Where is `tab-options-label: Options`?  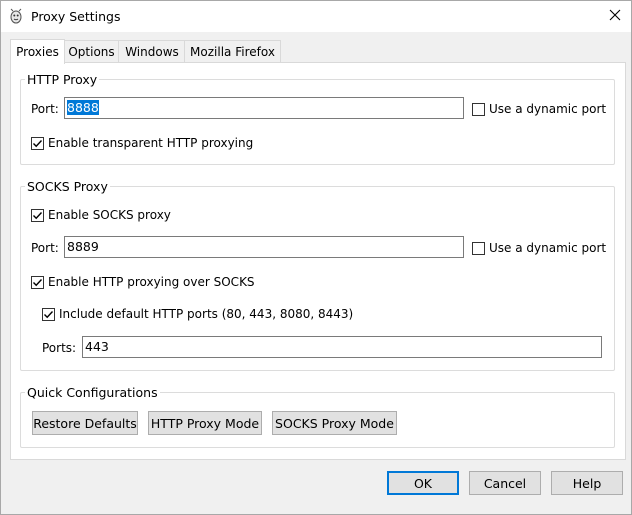 tab-options-label: Options is located at coordinates (91, 52).